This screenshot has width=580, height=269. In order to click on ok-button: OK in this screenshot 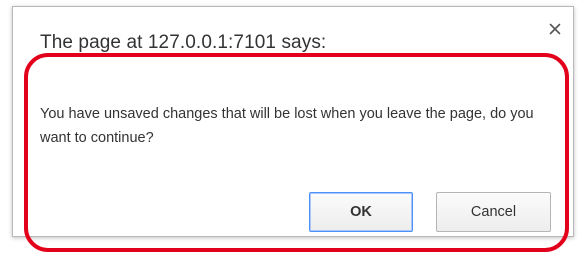, I will do `click(361, 212)`.